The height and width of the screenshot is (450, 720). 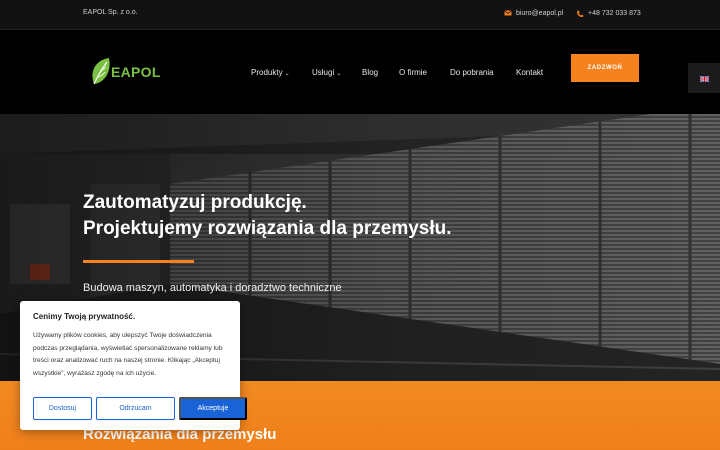 I want to click on call-button: ZADZWOŃ, so click(x=605, y=68).